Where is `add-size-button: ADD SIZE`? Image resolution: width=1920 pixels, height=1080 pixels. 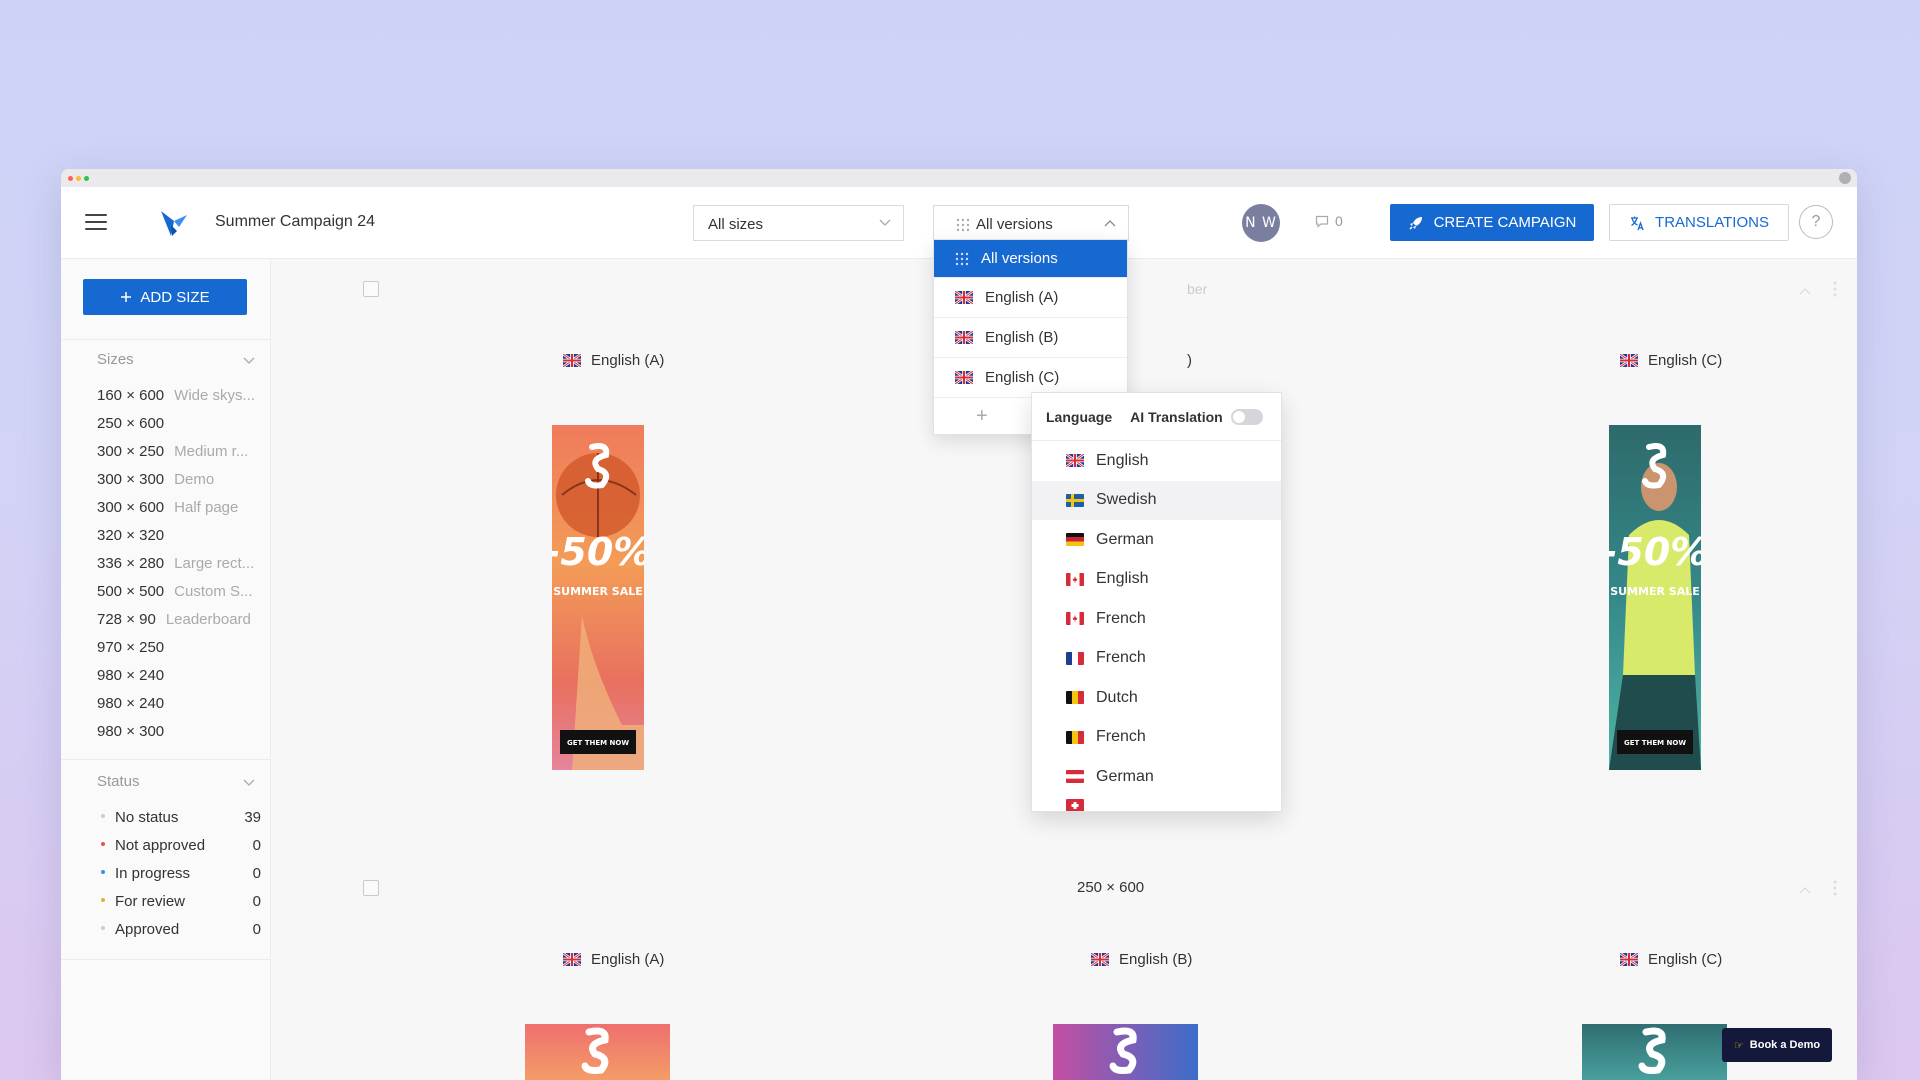 add-size-button: ADD SIZE is located at coordinates (165, 297).